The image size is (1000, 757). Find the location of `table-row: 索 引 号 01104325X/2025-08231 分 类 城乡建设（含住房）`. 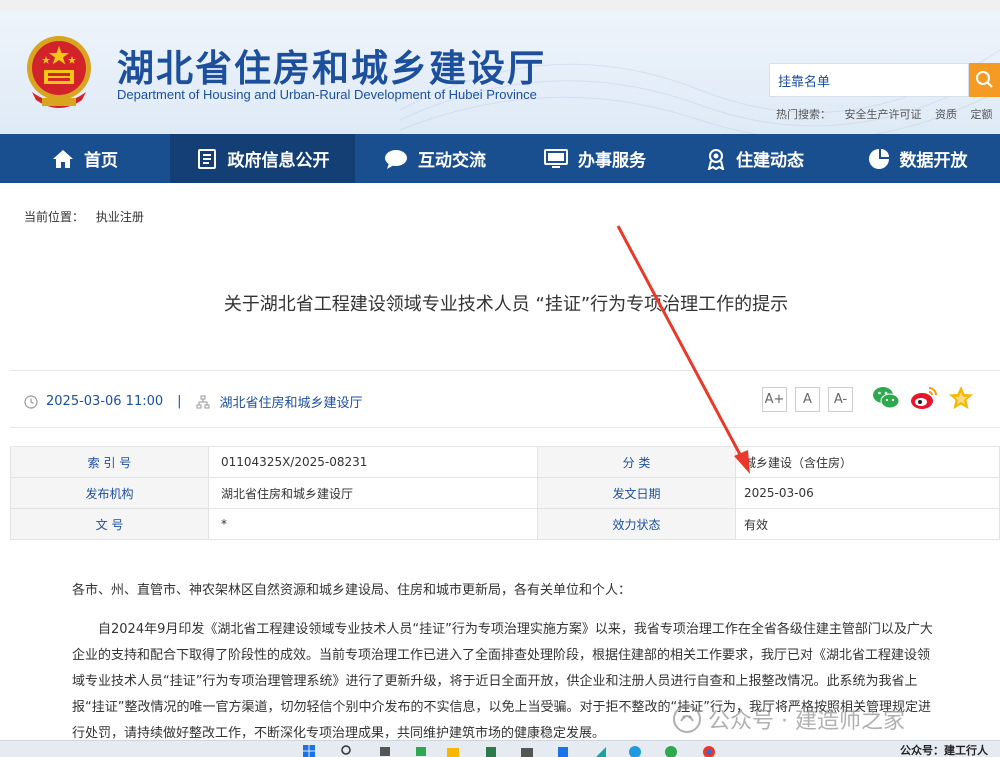

table-row: 索 引 号 01104325X/2025-08231 分 类 城乡建设（含住房） is located at coordinates (505, 462).